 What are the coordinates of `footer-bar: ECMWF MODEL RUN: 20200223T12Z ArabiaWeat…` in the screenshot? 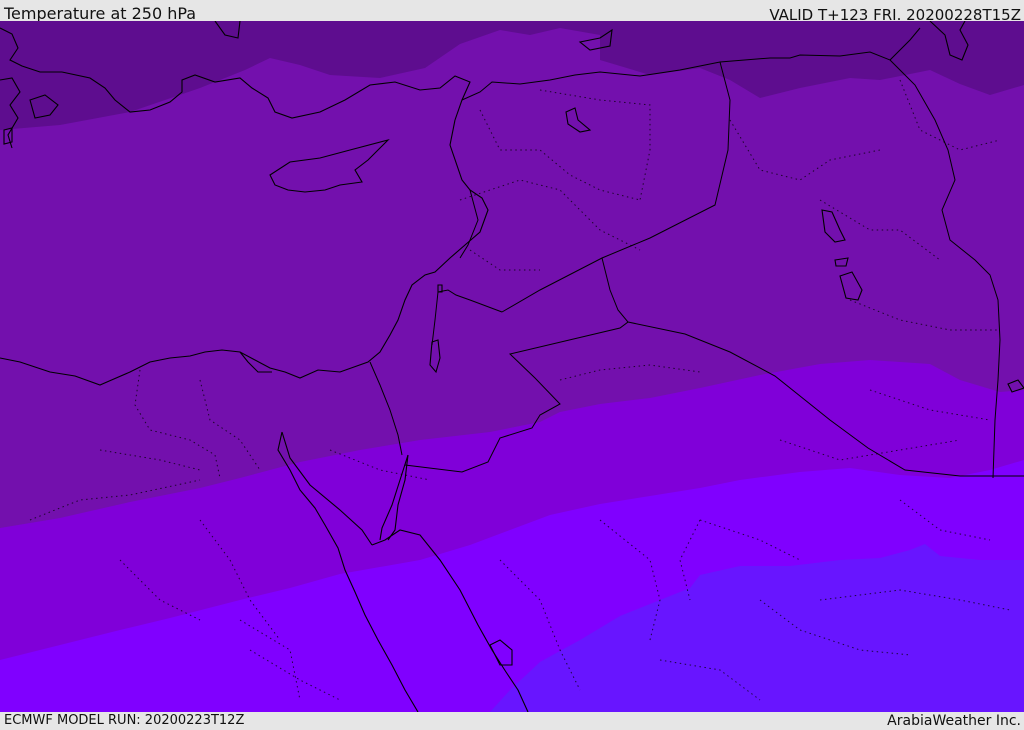 It's located at (512, 720).